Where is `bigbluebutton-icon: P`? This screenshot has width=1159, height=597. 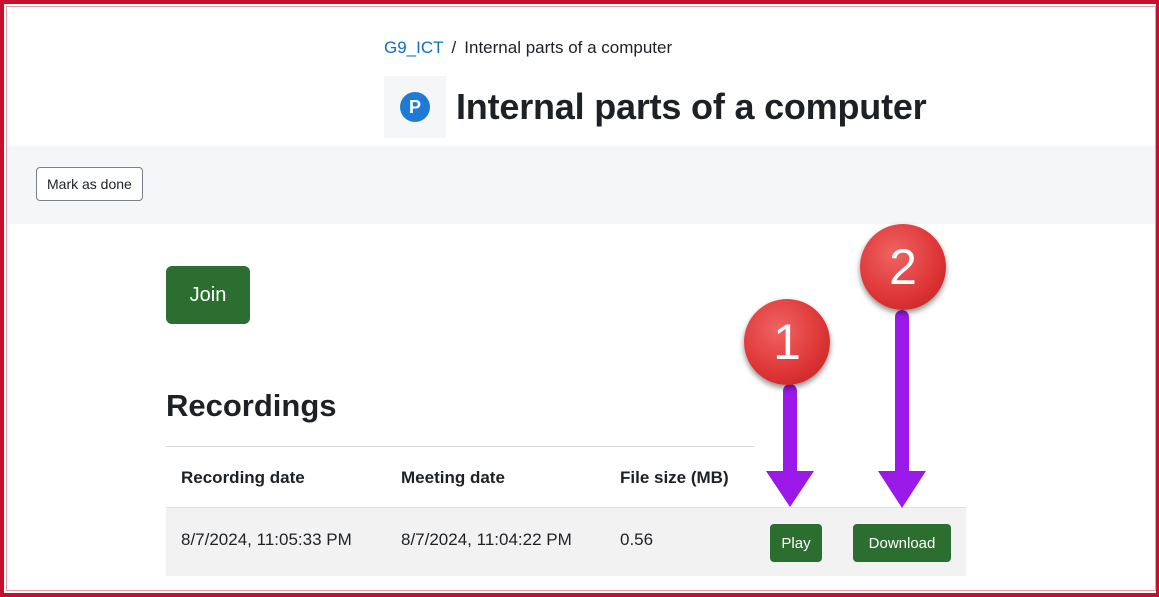 bigbluebutton-icon: P is located at coordinates (415, 107).